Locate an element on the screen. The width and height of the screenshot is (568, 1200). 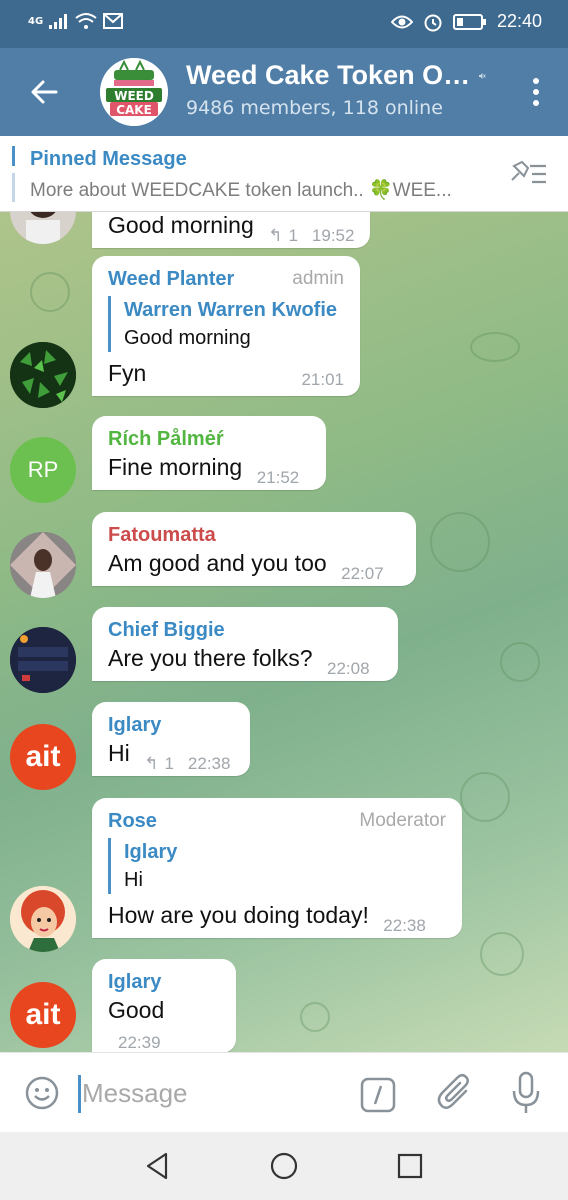
sender-name: Fatoumatta is located at coordinates (254, 535).